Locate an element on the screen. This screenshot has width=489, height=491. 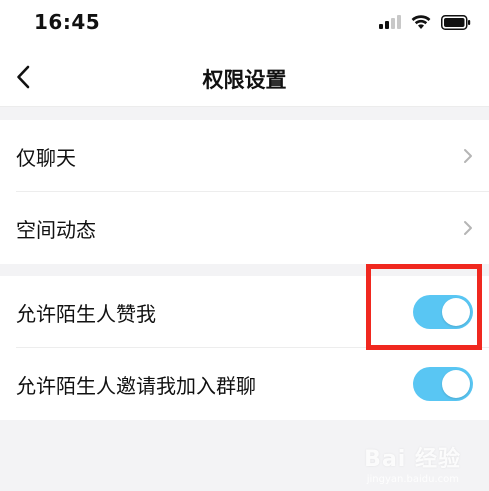
row-space-feed: 空间动态 is located at coordinates (244, 228).